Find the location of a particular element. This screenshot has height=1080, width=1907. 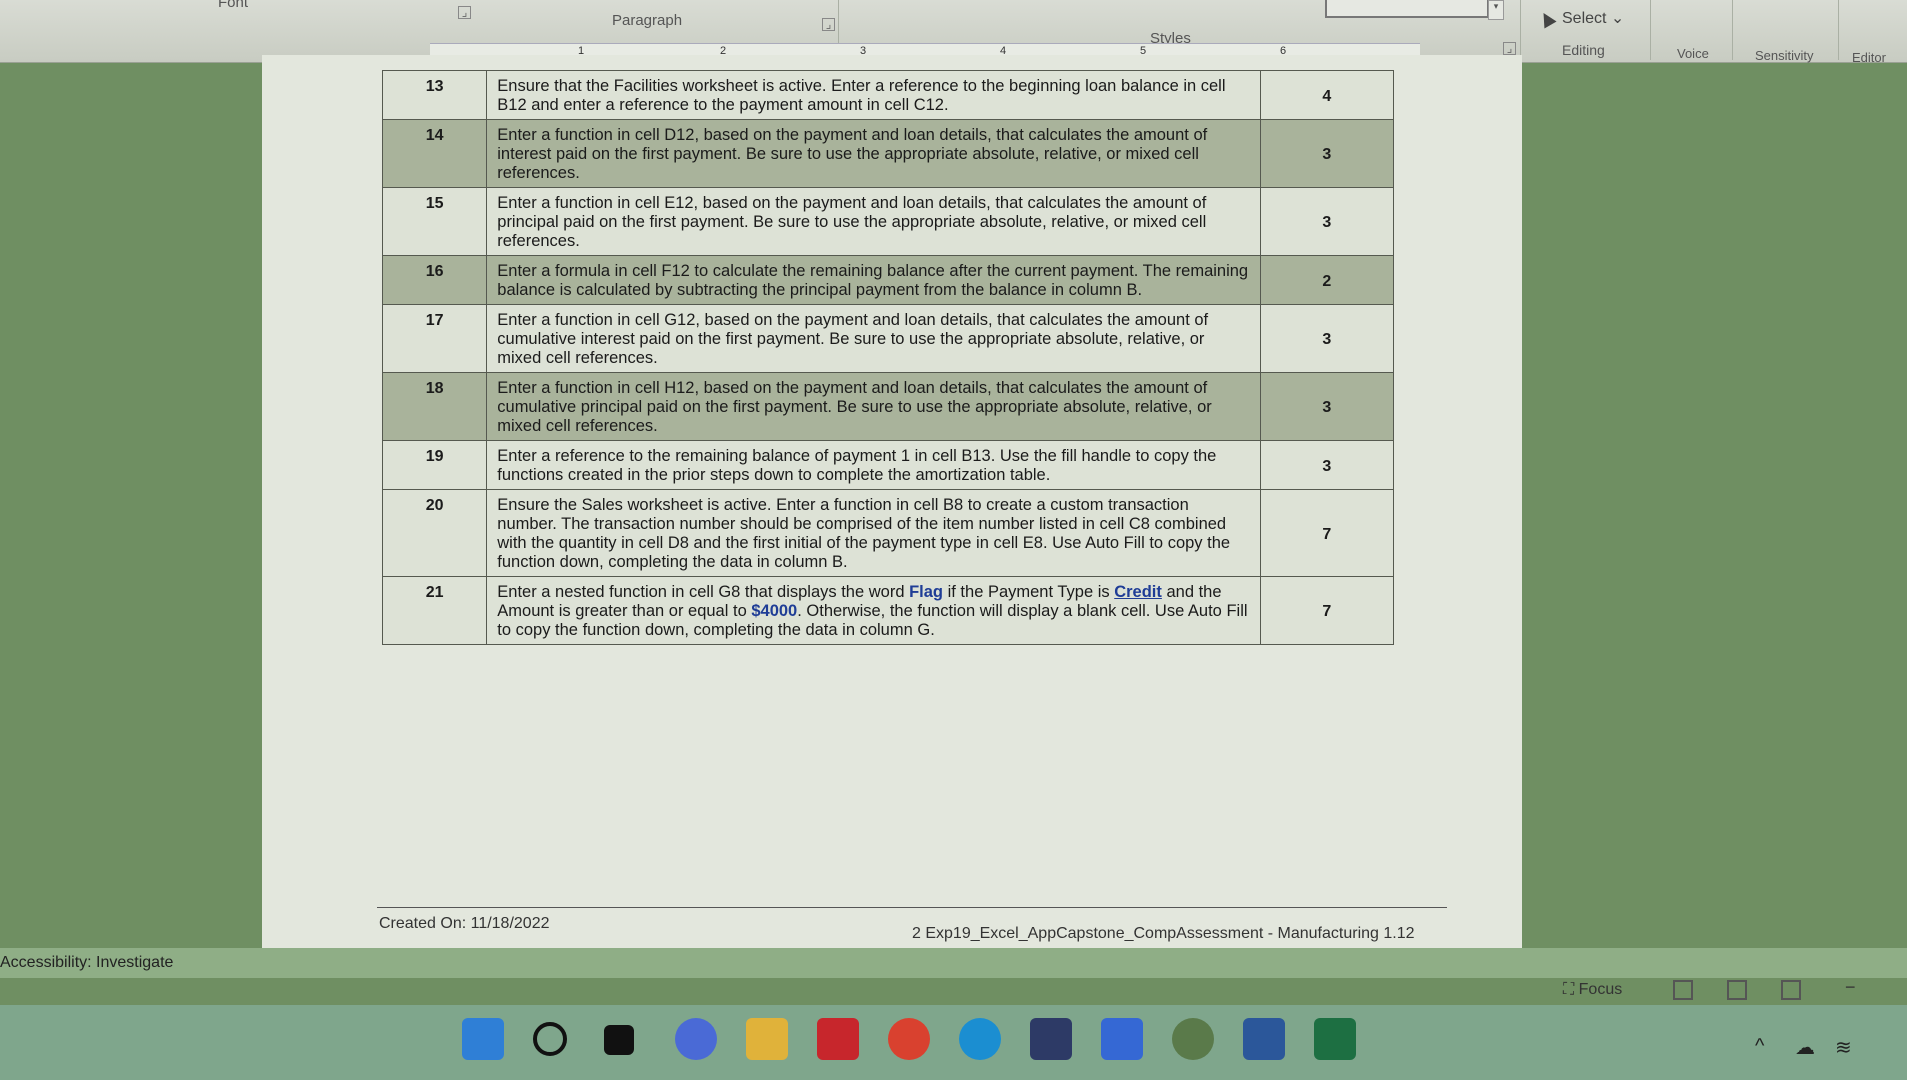

credit-keyword: Credit is located at coordinates (1138, 592).